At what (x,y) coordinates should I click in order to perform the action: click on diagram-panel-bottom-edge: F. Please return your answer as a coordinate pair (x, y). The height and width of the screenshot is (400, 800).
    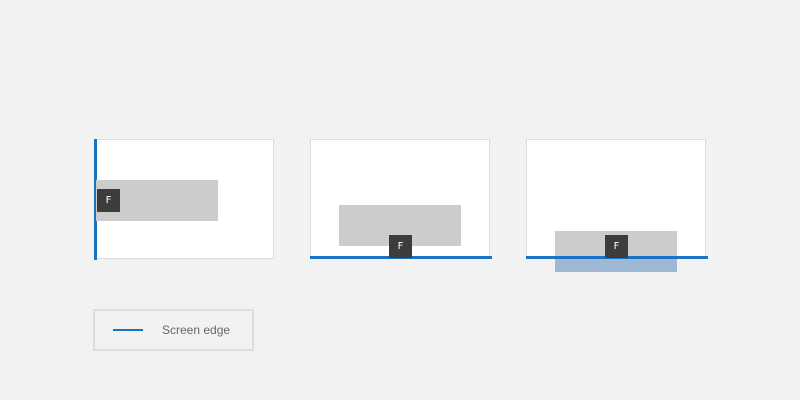
    Looking at the image, I should click on (401, 199).